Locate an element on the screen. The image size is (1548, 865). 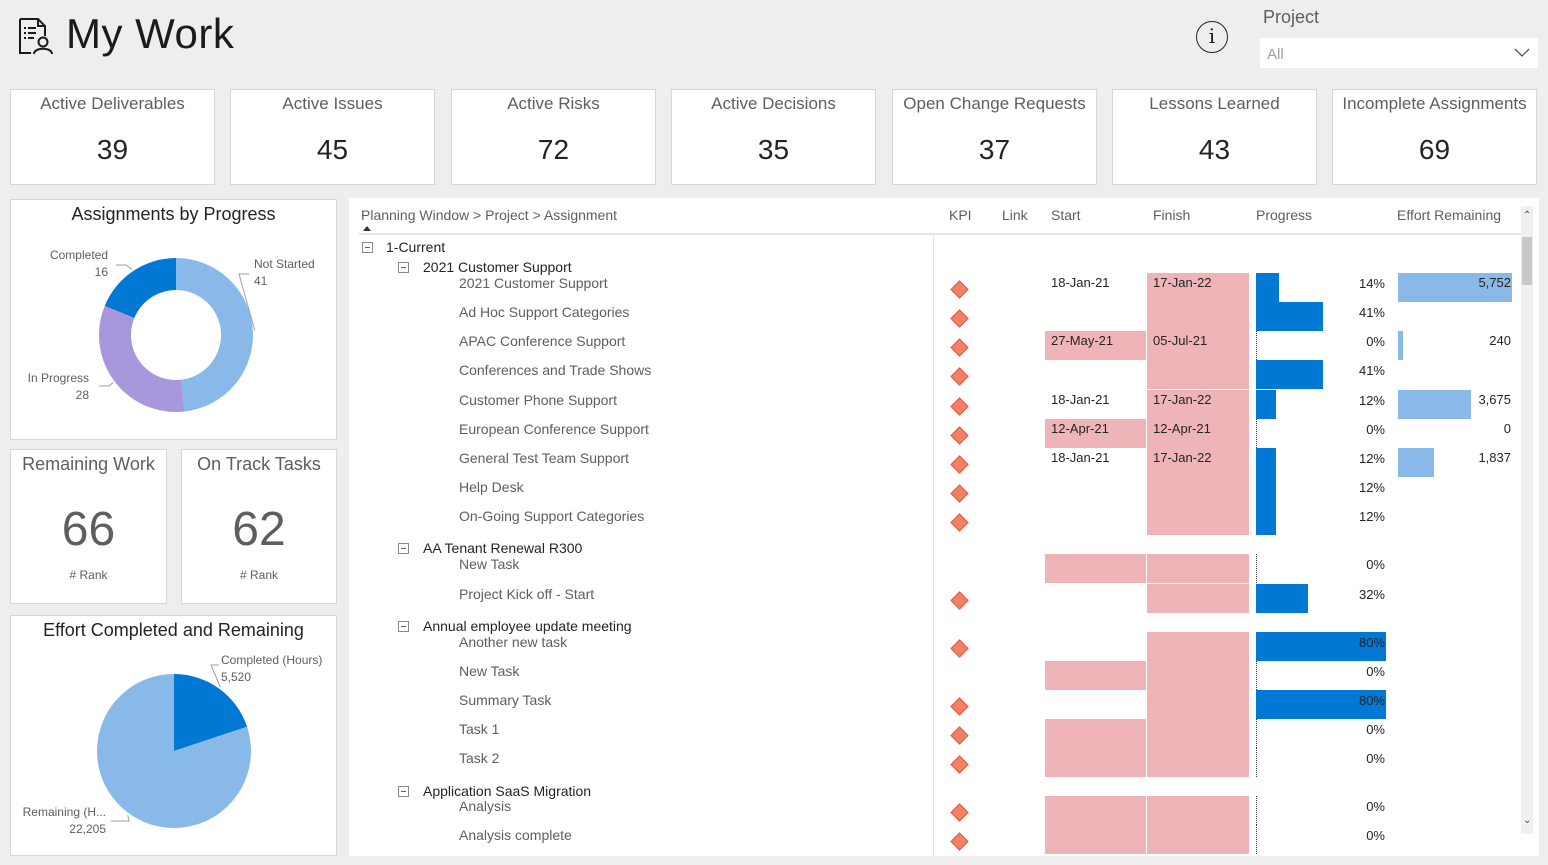
card-title: Remaining Work is located at coordinates (88, 464).